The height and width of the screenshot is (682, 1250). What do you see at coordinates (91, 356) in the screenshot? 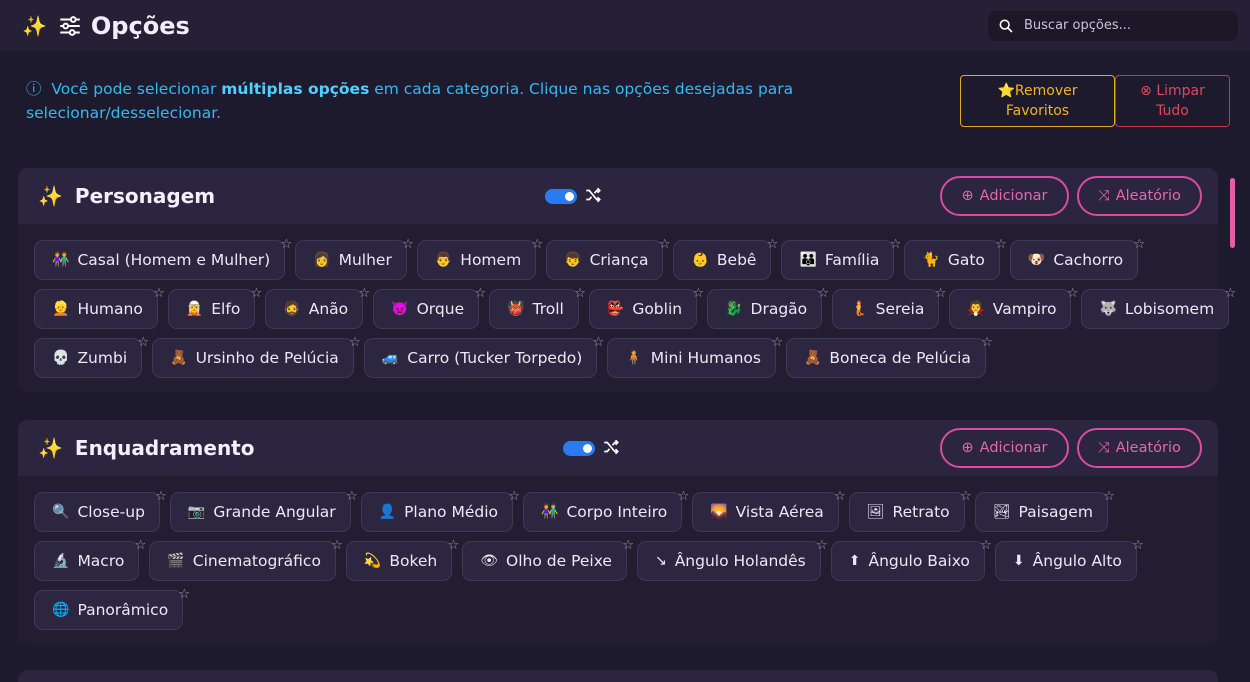
I see `option-chip: 💀 Zumbi ☆` at bounding box center [91, 356].